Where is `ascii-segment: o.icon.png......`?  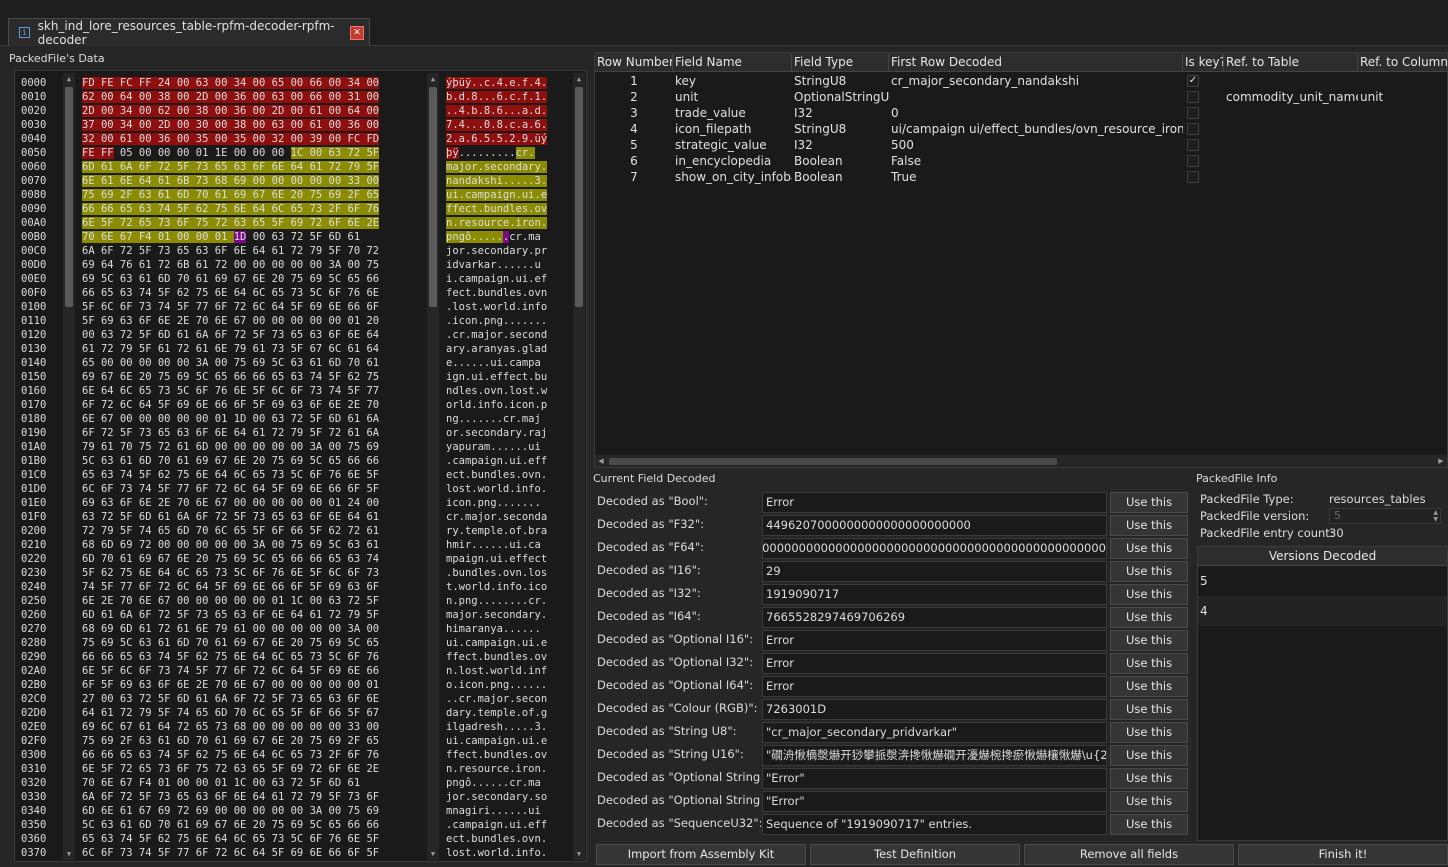
ascii-segment: o.icon.png...... is located at coordinates (496, 685).